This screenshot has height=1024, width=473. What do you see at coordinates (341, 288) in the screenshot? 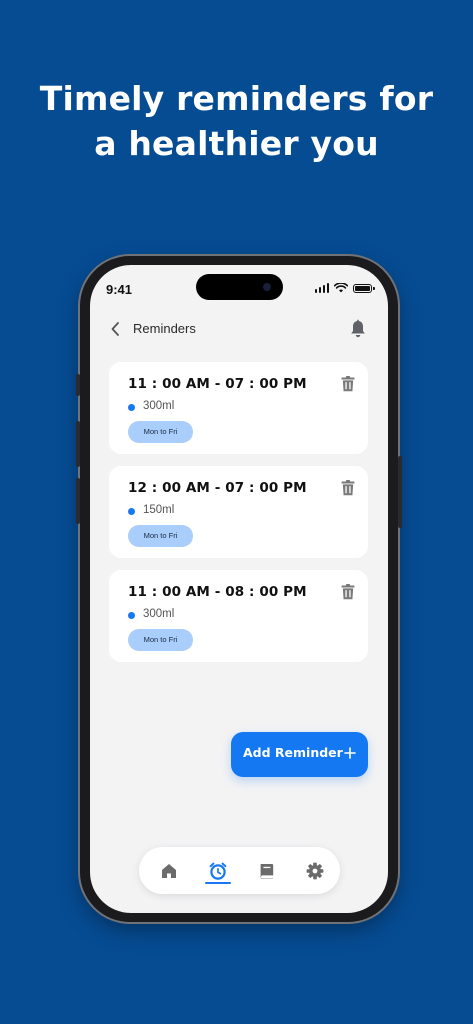
I see `wifi-icon` at bounding box center [341, 288].